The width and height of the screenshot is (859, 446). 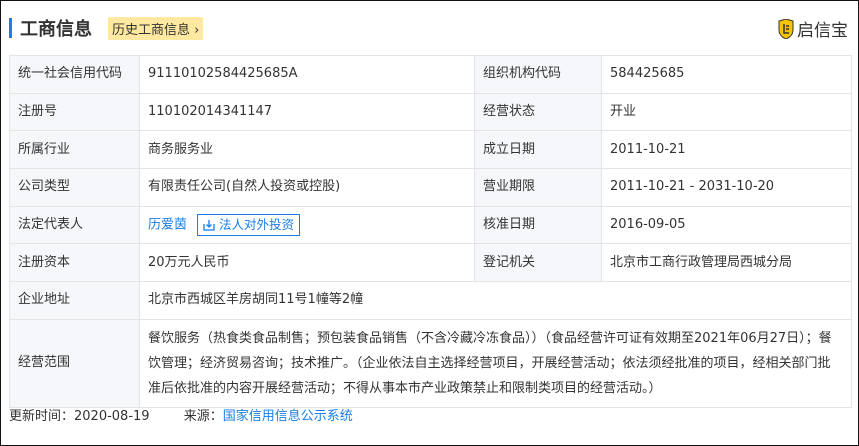 I want to click on table-row: 所属行业 商务服务业 成立日期 2011-10-21, so click(x=430, y=150).